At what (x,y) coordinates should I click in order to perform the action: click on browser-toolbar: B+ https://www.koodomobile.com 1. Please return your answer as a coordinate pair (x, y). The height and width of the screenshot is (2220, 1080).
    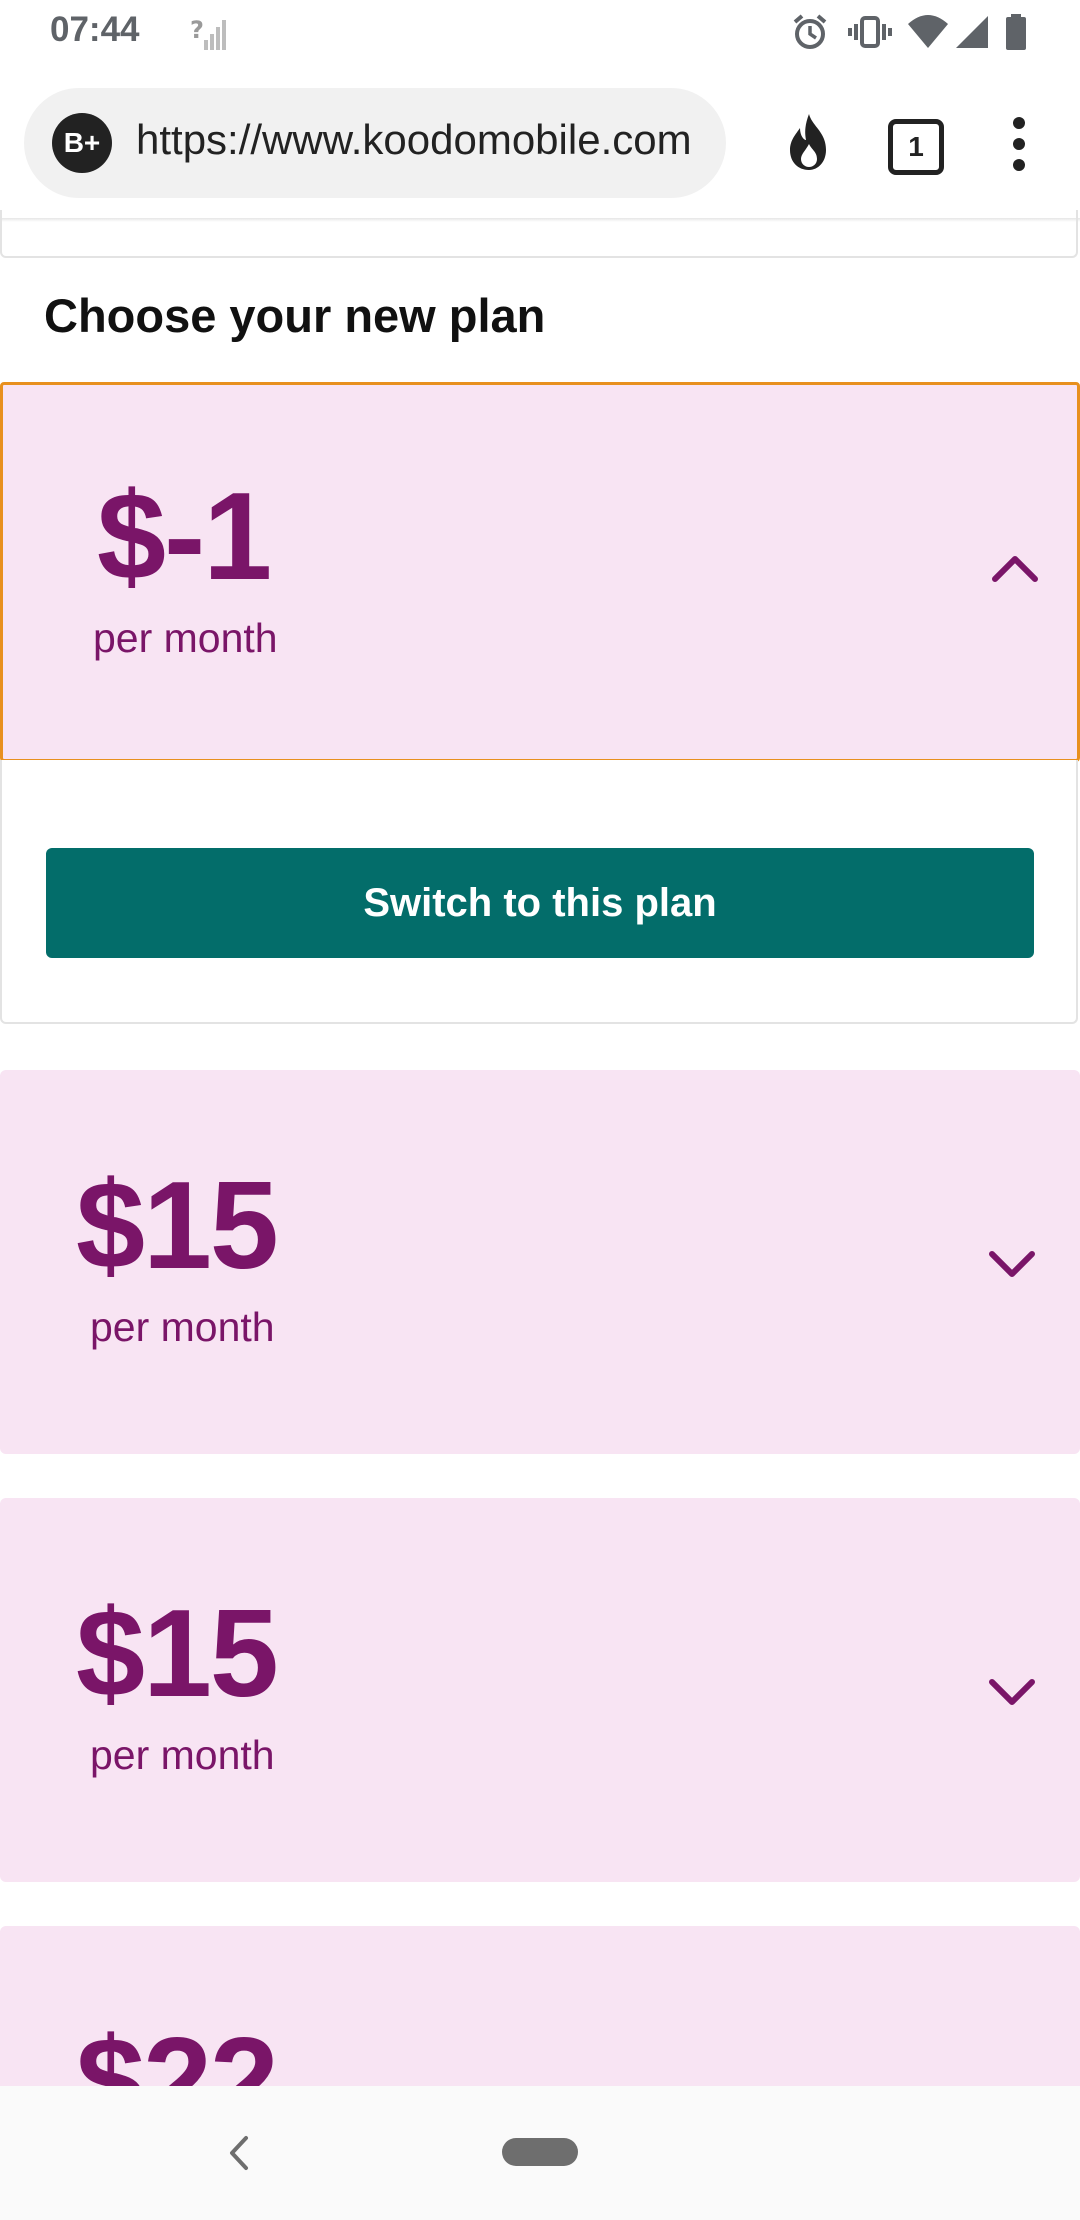
    Looking at the image, I should click on (540, 143).